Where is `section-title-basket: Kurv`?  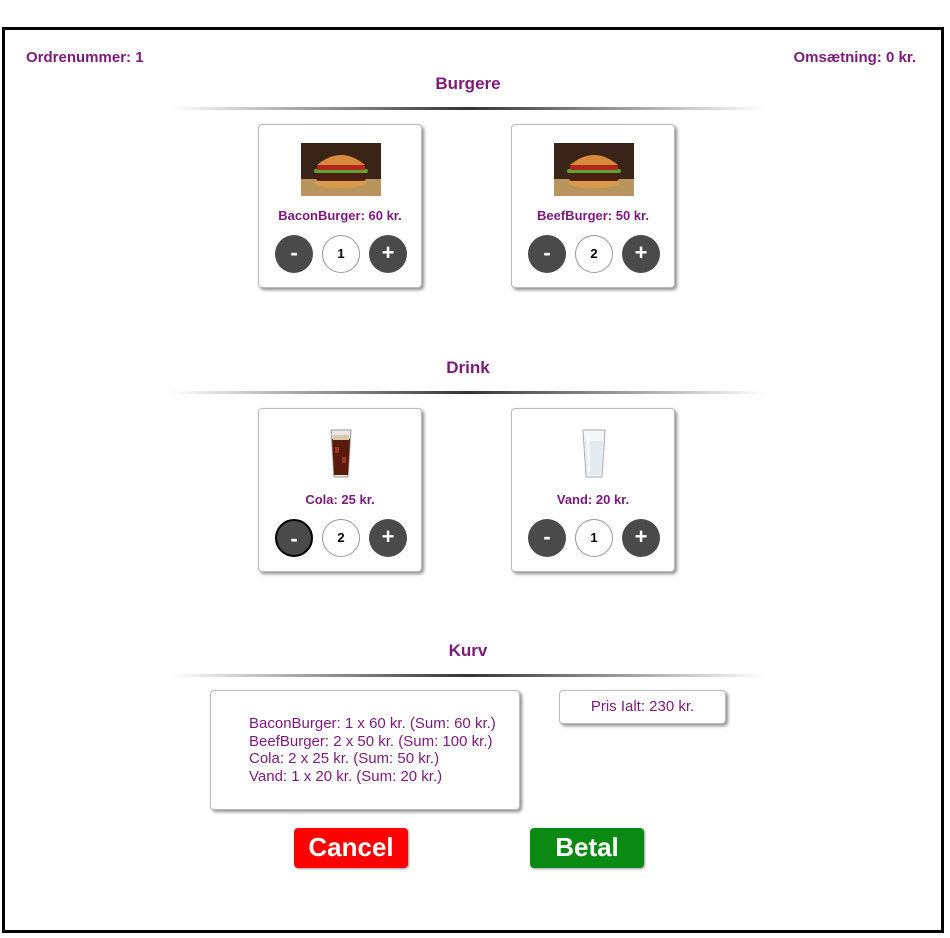
section-title-basket: Kurv is located at coordinates (468, 650).